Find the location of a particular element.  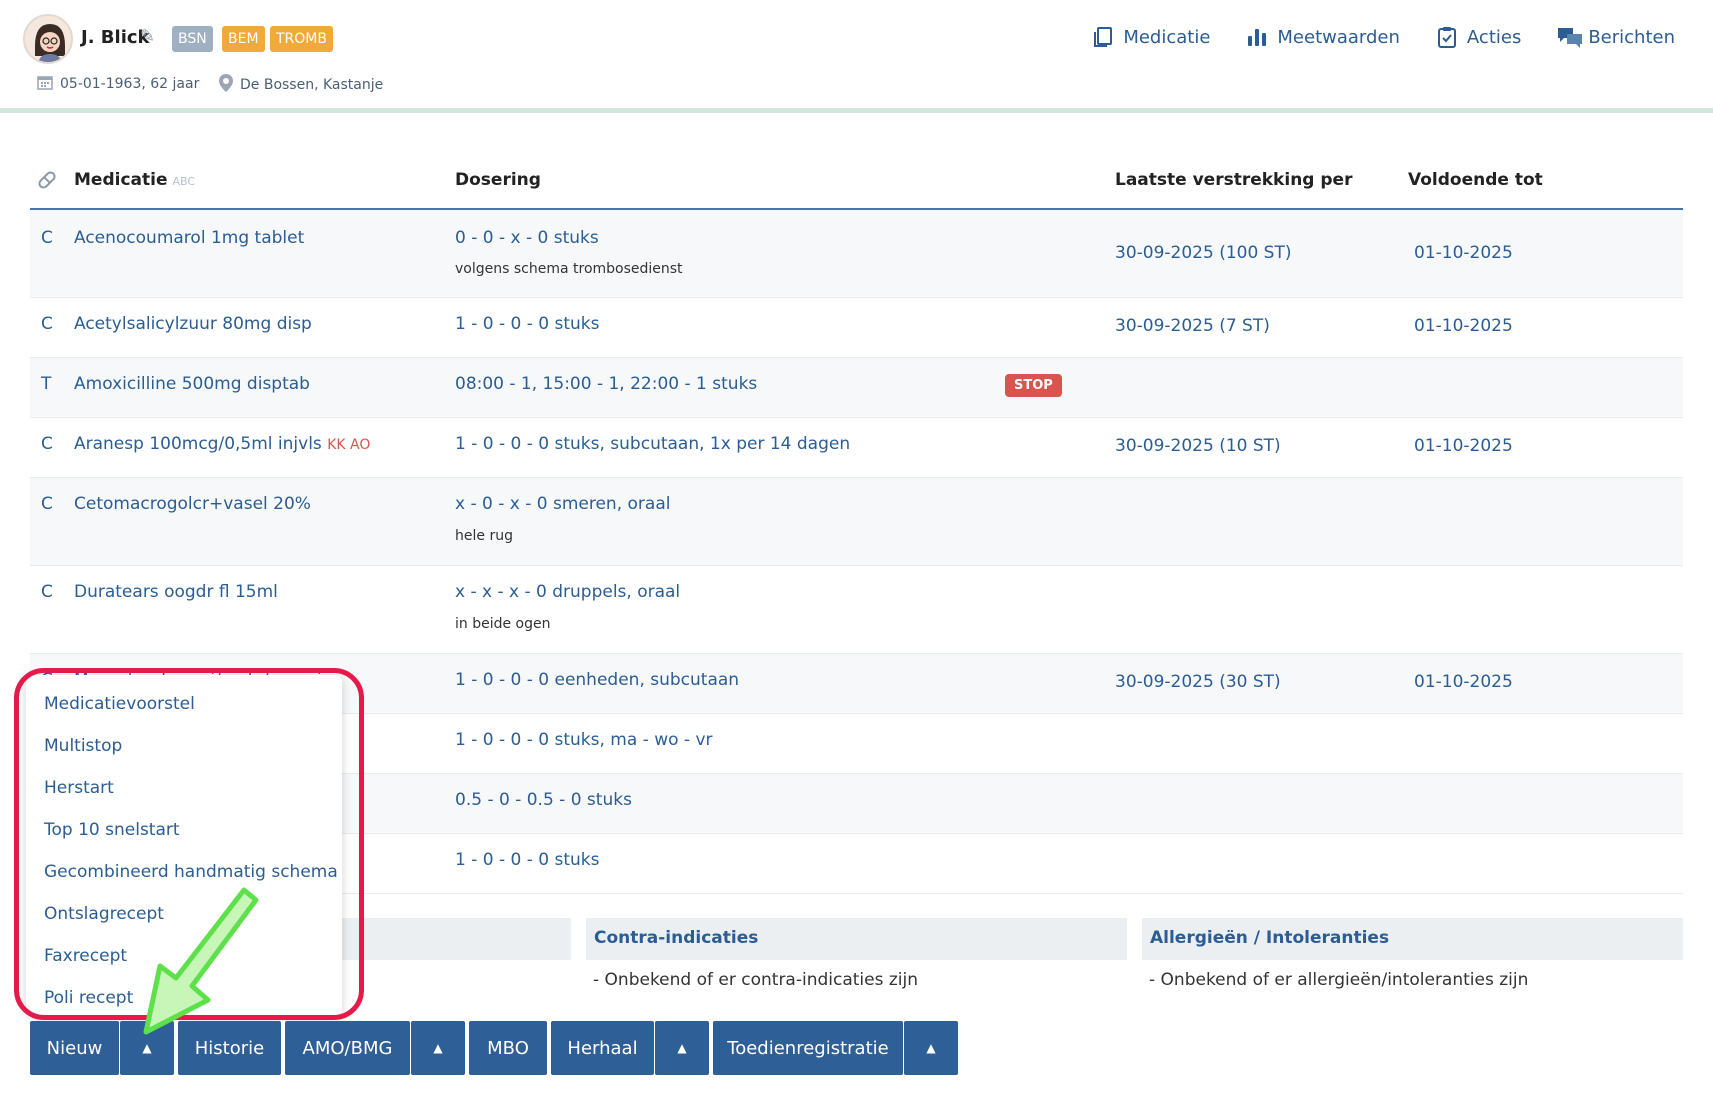

avatar is located at coordinates (48, 39).